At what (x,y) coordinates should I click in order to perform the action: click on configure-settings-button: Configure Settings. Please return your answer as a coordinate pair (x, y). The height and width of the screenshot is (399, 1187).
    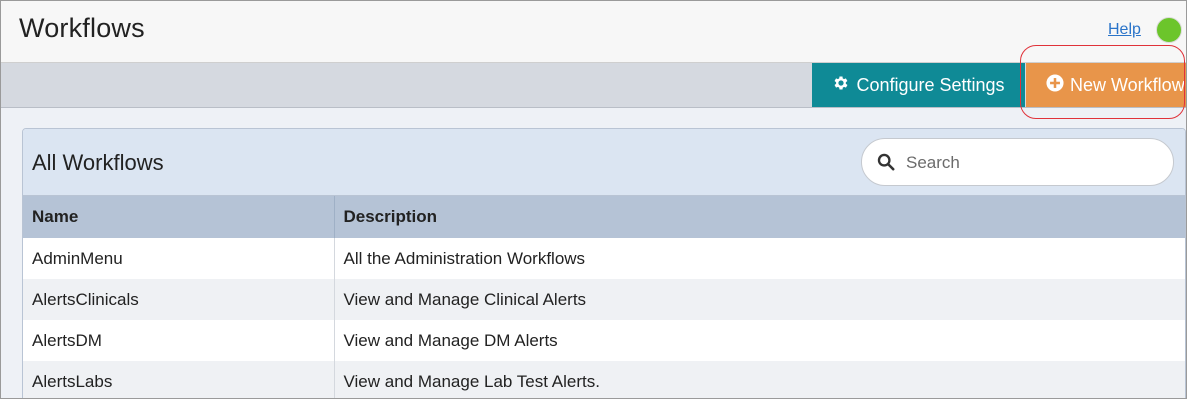
    Looking at the image, I should click on (918, 85).